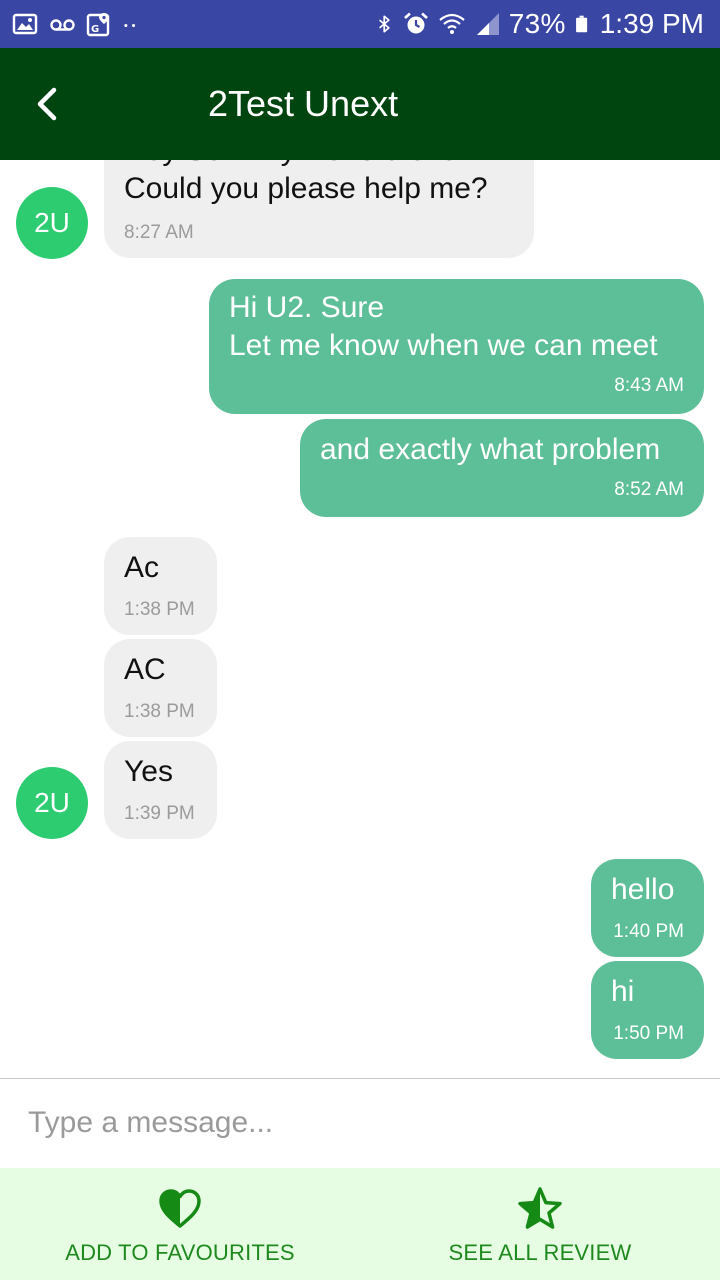 The height and width of the screenshot is (1280, 720). I want to click on message-text: AC, so click(145, 669).